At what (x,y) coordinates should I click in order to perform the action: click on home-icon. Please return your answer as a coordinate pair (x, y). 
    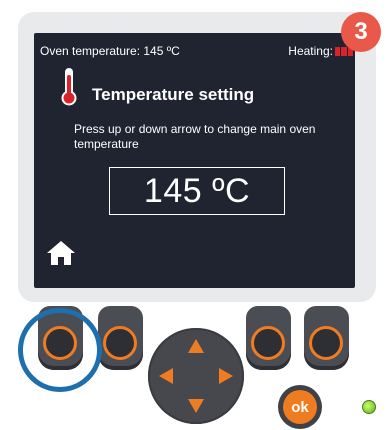
    Looking at the image, I should click on (61, 253).